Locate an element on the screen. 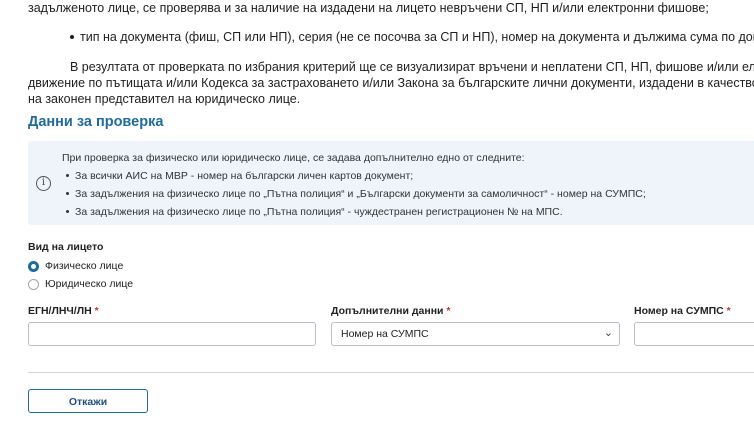  radio-legal-entity-label: Юридическо лице is located at coordinates (89, 284).